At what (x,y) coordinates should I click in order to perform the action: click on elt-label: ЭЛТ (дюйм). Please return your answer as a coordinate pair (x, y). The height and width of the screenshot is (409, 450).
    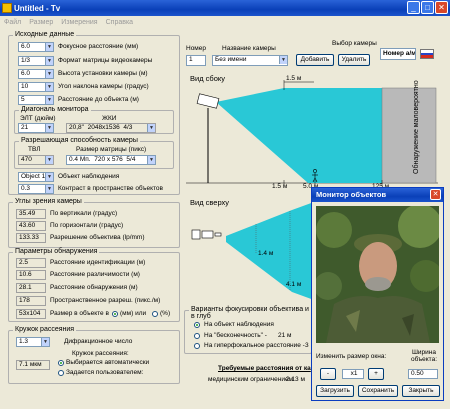
    Looking at the image, I should click on (38, 118).